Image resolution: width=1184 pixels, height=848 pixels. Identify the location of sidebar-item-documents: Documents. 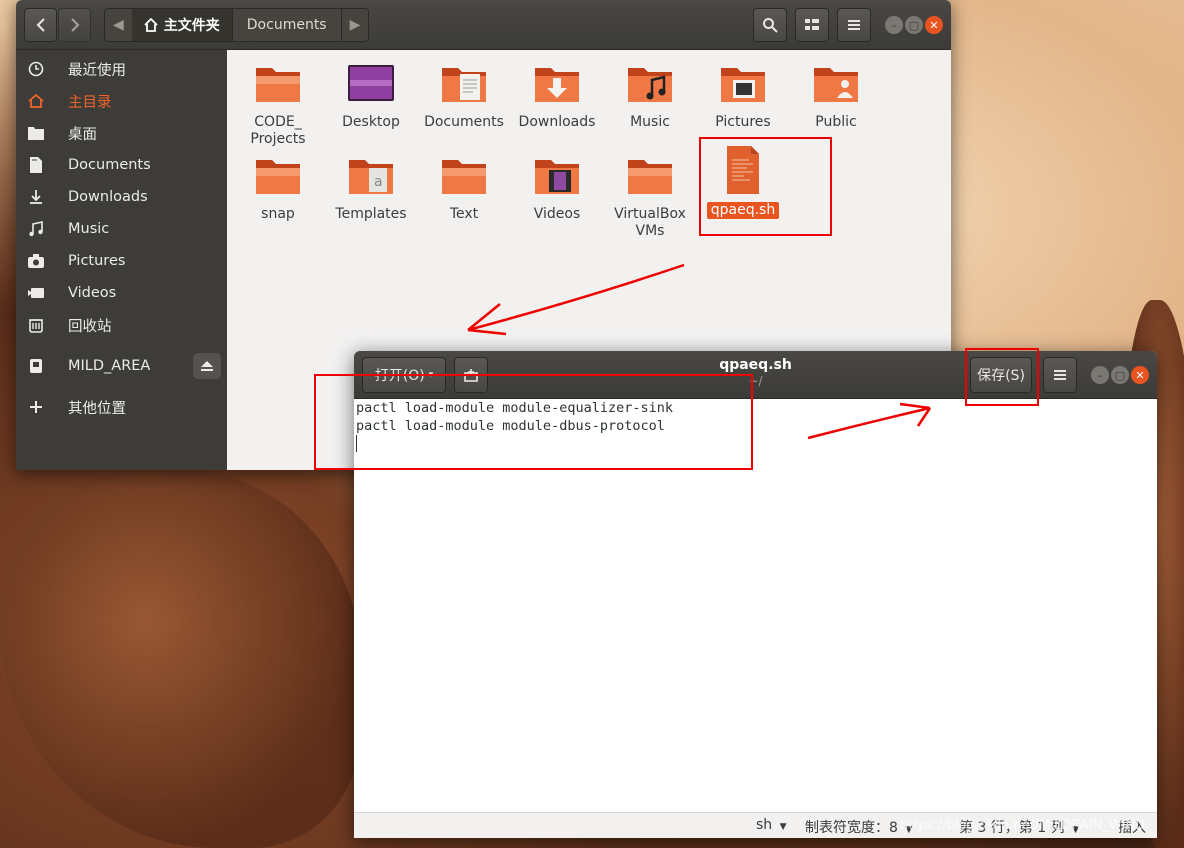
(121, 165).